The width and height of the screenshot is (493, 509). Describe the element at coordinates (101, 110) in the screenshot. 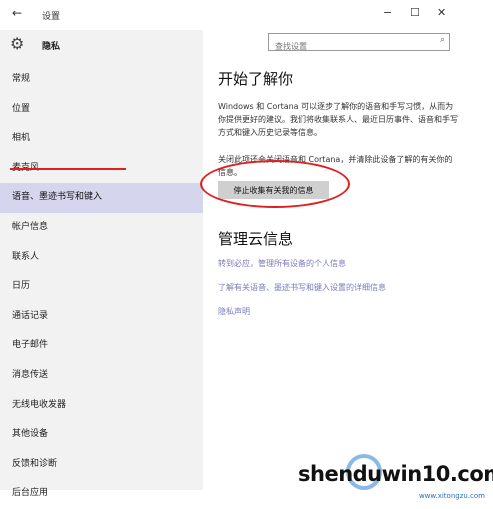

I see `sidebar-item-location: 位置` at that location.